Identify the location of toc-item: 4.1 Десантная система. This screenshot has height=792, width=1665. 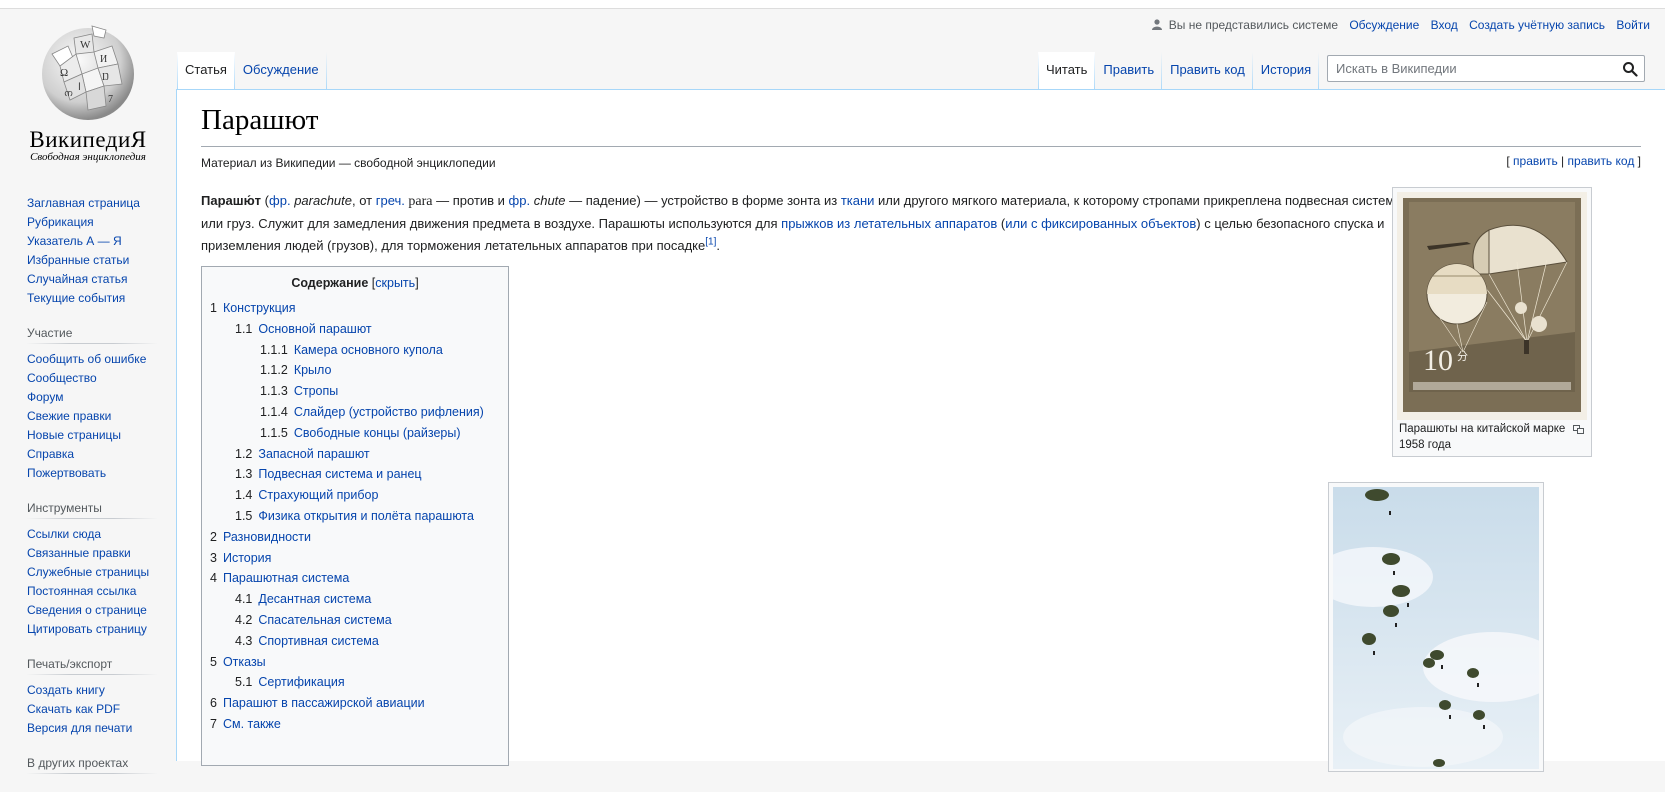
(303, 599).